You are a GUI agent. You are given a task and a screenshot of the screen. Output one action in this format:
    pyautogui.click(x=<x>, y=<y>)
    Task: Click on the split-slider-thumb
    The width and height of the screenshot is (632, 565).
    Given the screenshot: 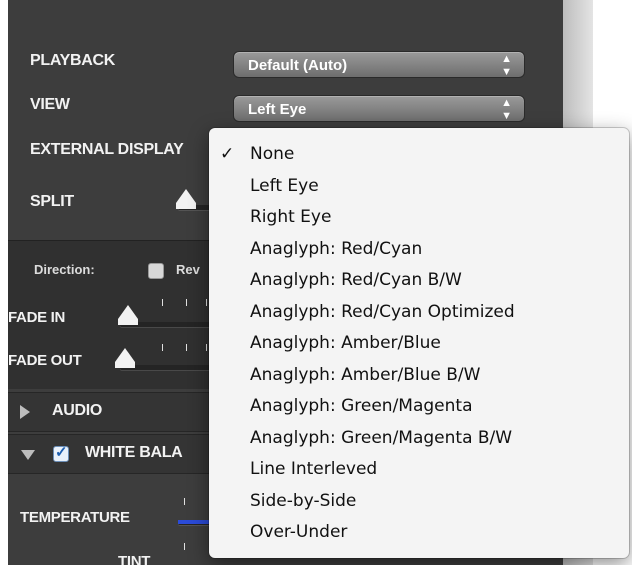 What is the action you would take?
    pyautogui.click(x=186, y=199)
    